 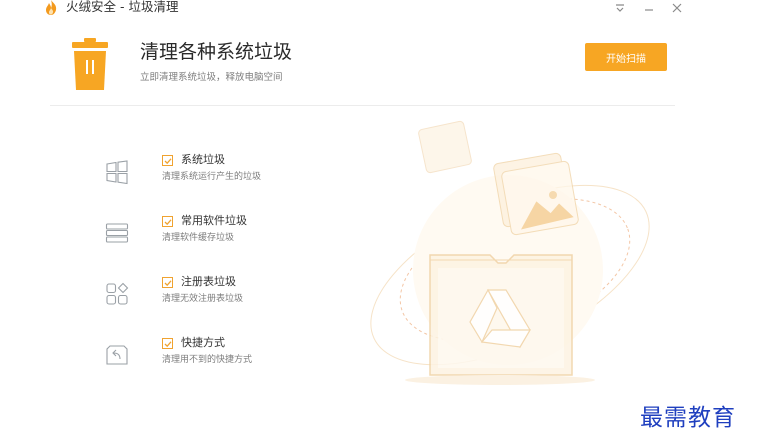 What do you see at coordinates (167, 282) in the screenshot?
I see `registry-junk-checkbox` at bounding box center [167, 282].